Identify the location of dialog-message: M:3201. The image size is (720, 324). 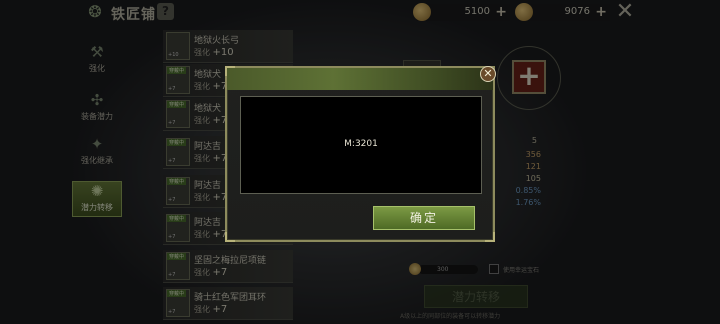
(361, 144).